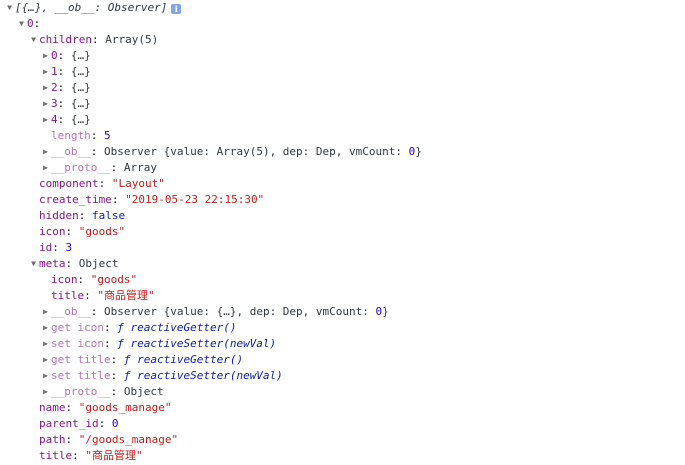  Describe the element at coordinates (46, 247) in the screenshot. I see `prop-key: id` at that location.